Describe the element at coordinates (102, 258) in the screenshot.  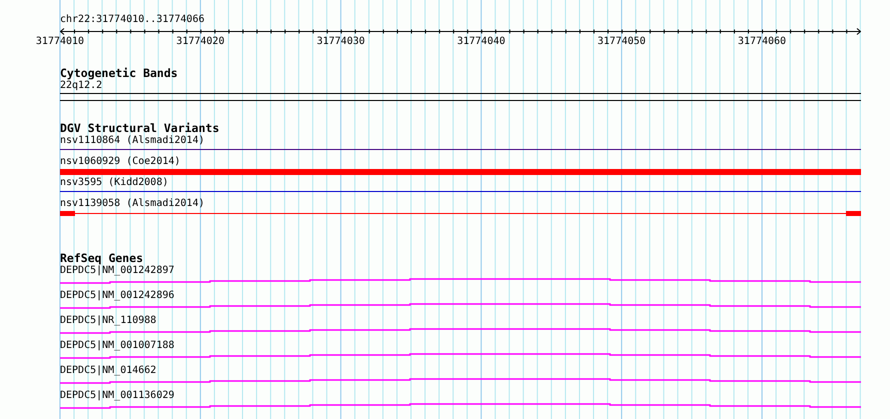
I see `track-title: RefSeq Genes` at that location.